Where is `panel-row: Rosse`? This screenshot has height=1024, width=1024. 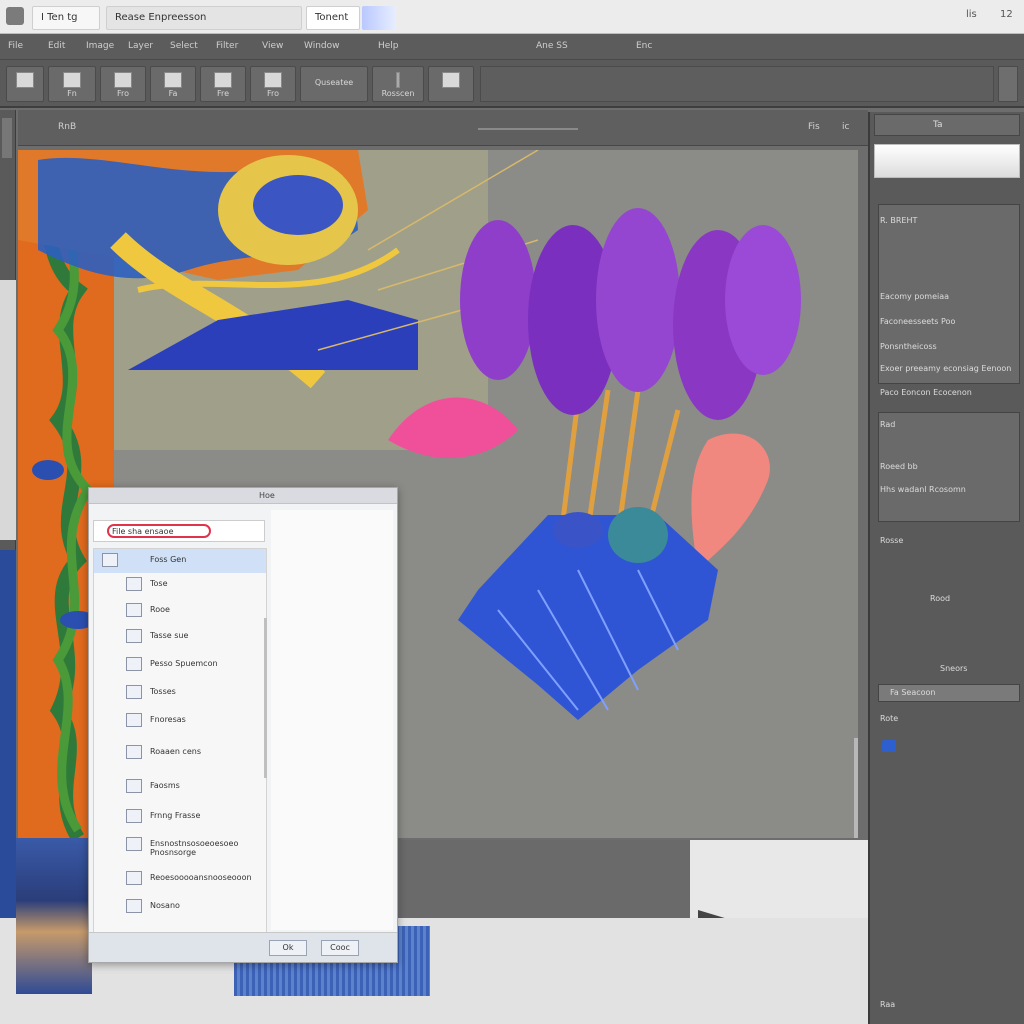
panel-row: Rosse is located at coordinates (948, 540).